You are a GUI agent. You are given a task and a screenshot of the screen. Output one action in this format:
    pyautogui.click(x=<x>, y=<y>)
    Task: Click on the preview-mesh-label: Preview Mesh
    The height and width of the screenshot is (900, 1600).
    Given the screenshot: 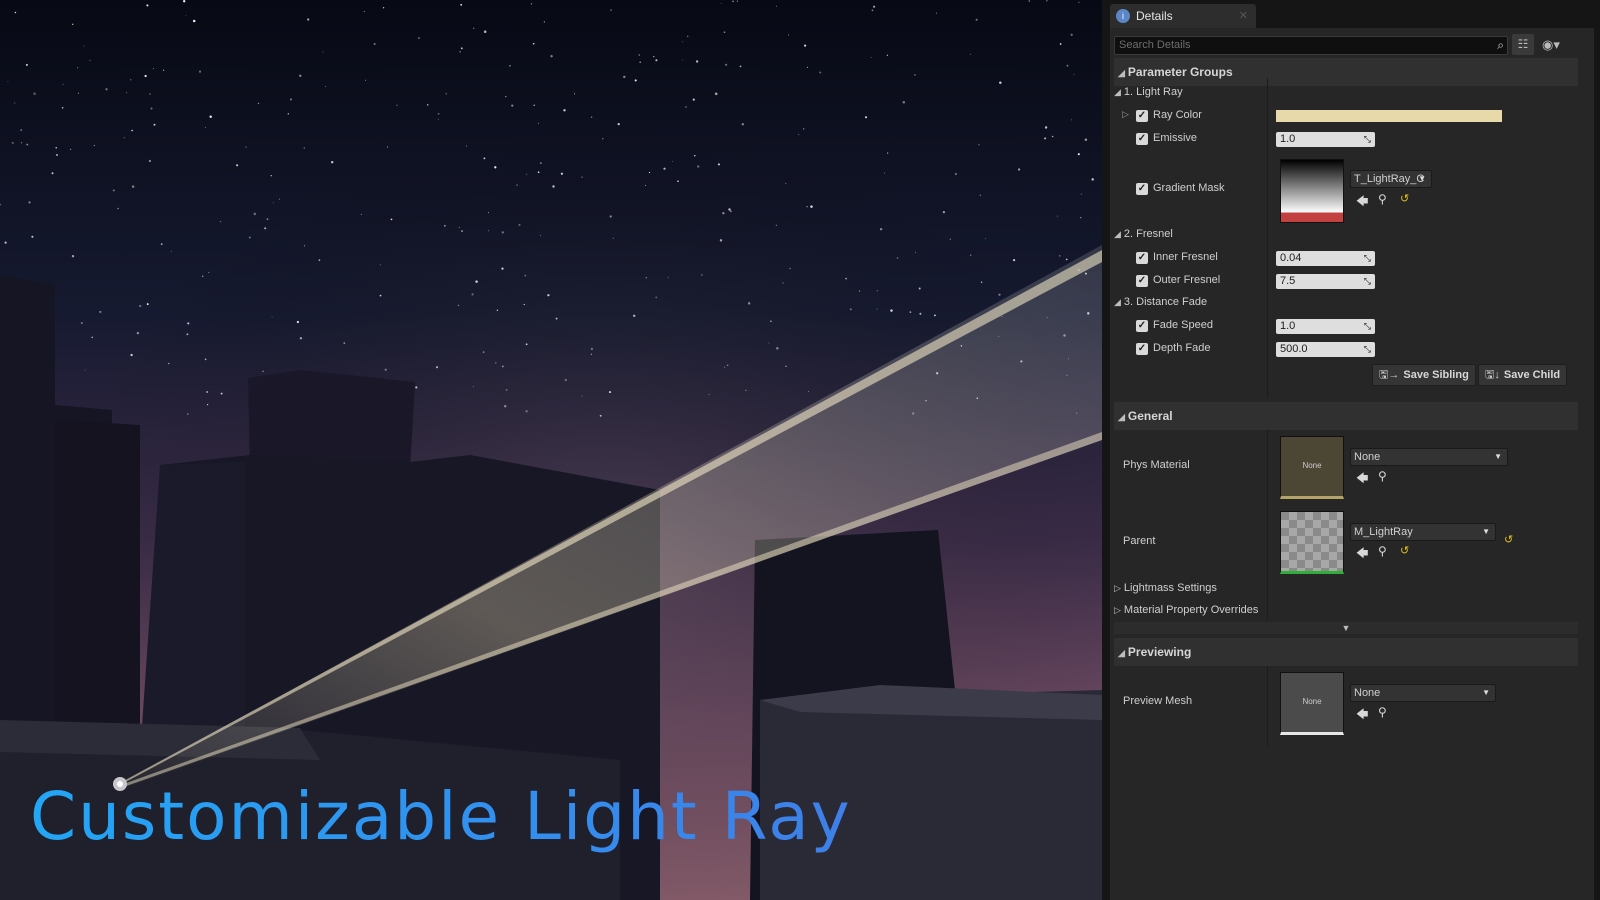 What is the action you would take?
    pyautogui.click(x=1158, y=701)
    